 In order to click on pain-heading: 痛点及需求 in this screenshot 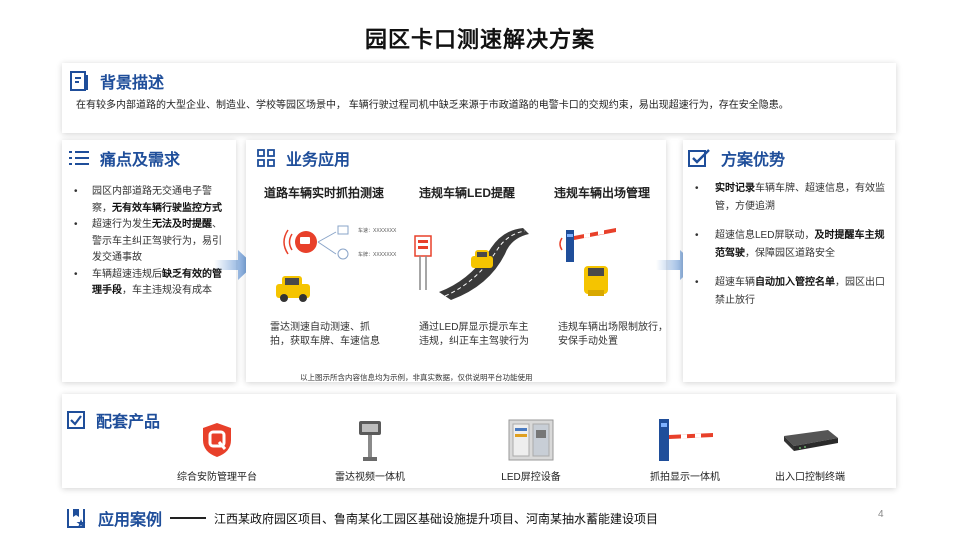, I will do `click(124, 158)`.